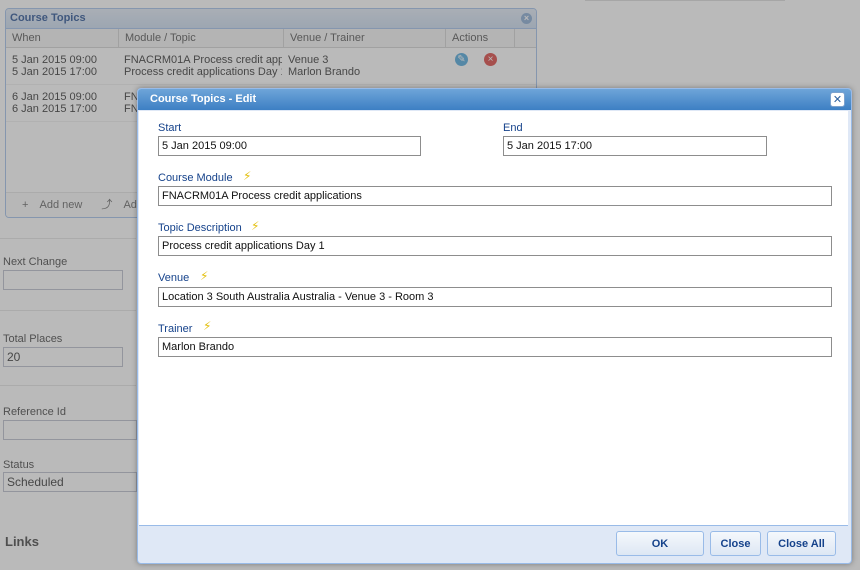  I want to click on venue-input, so click(495, 297).